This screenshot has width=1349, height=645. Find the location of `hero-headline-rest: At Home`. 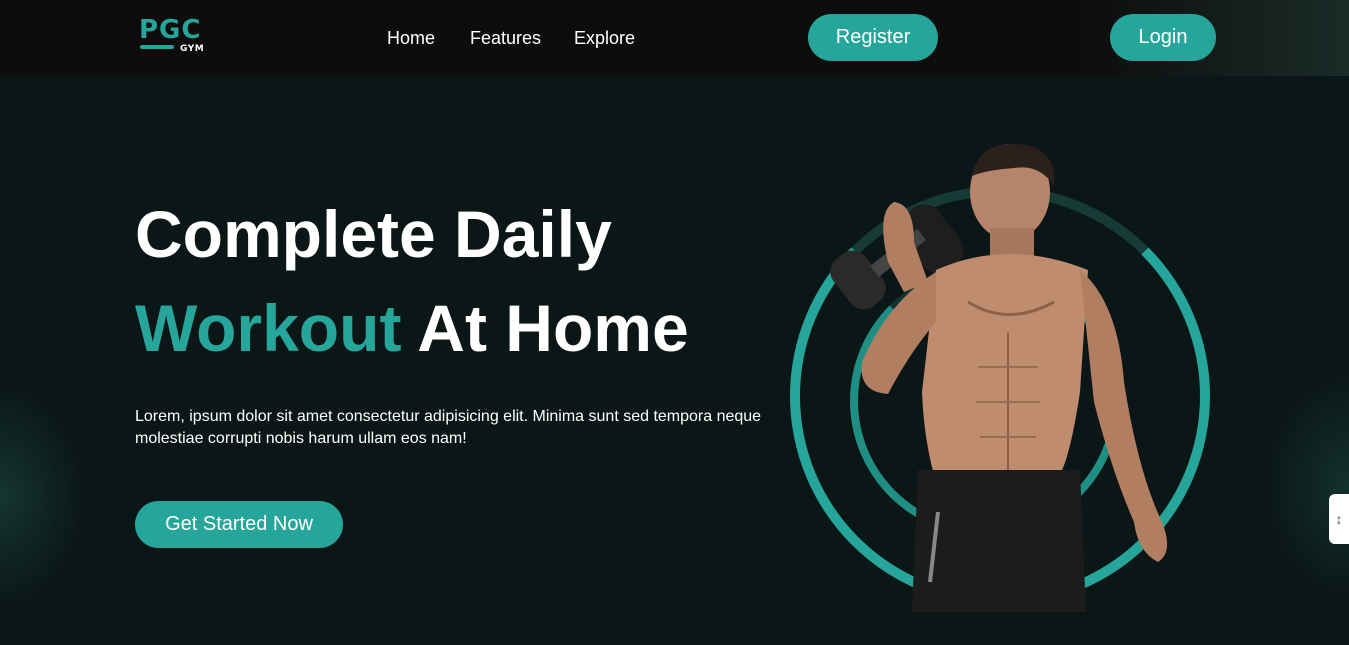

hero-headline-rest: At Home is located at coordinates (545, 328).